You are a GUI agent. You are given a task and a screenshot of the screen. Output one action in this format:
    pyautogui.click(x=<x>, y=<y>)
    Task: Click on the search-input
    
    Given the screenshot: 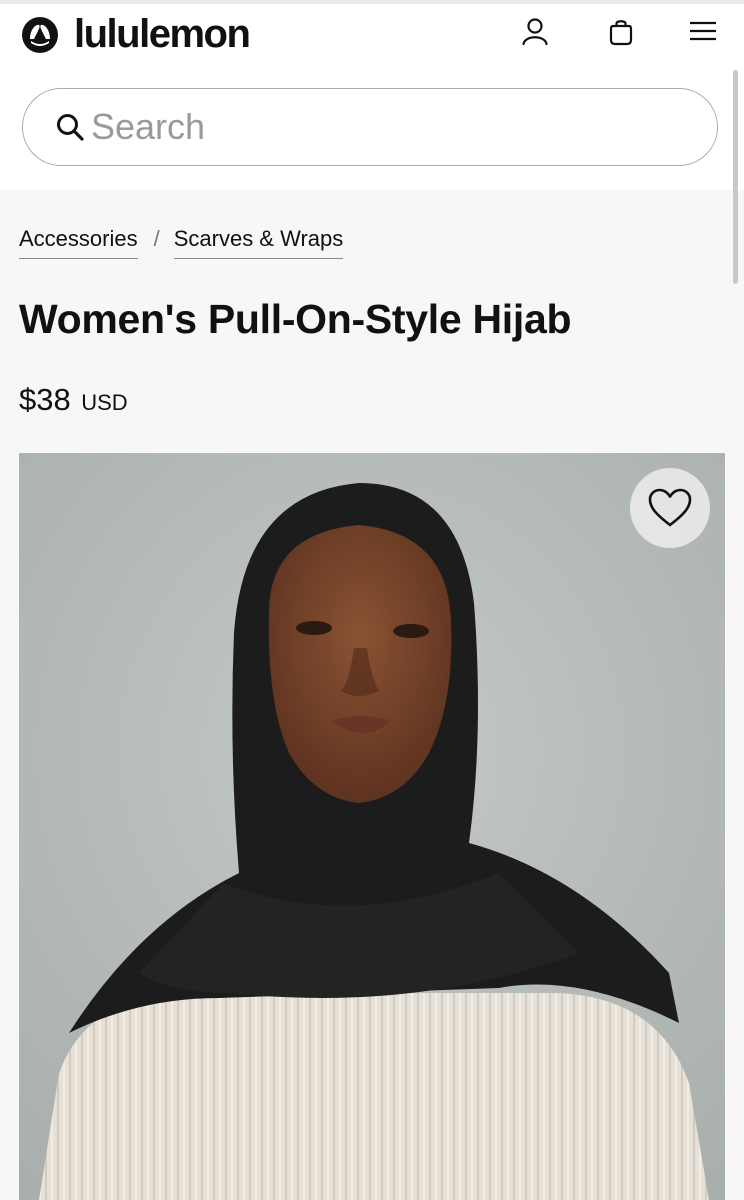 What is the action you would take?
    pyautogui.click(x=371, y=127)
    